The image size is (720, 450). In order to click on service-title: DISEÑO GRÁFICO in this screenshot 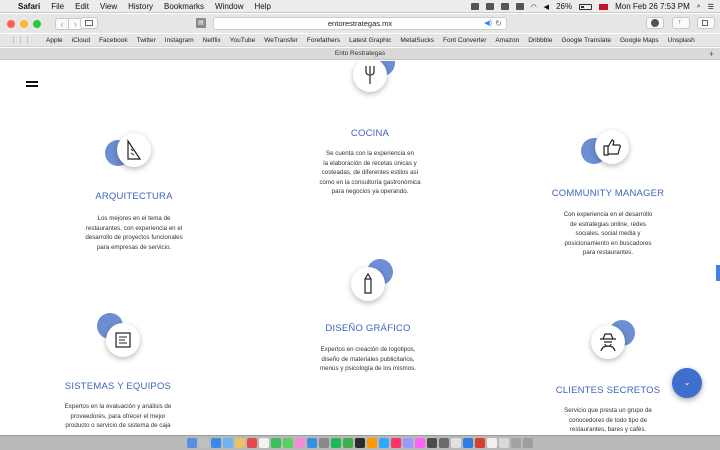, I will do `click(368, 328)`.